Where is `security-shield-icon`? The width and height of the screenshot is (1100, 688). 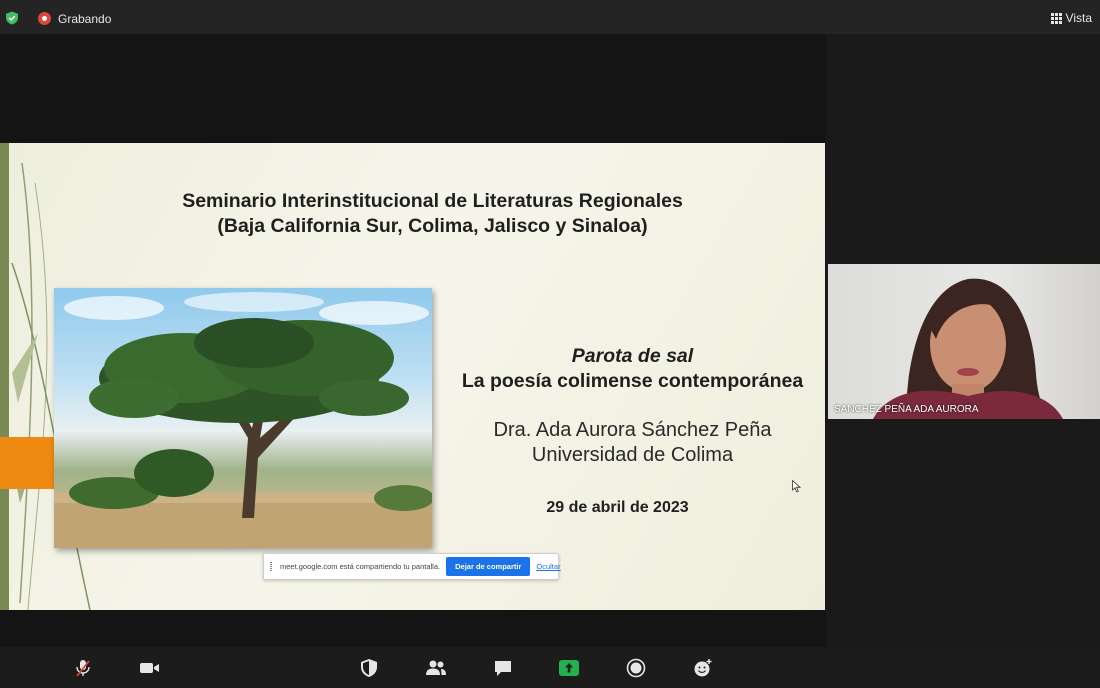 security-shield-icon is located at coordinates (369, 668).